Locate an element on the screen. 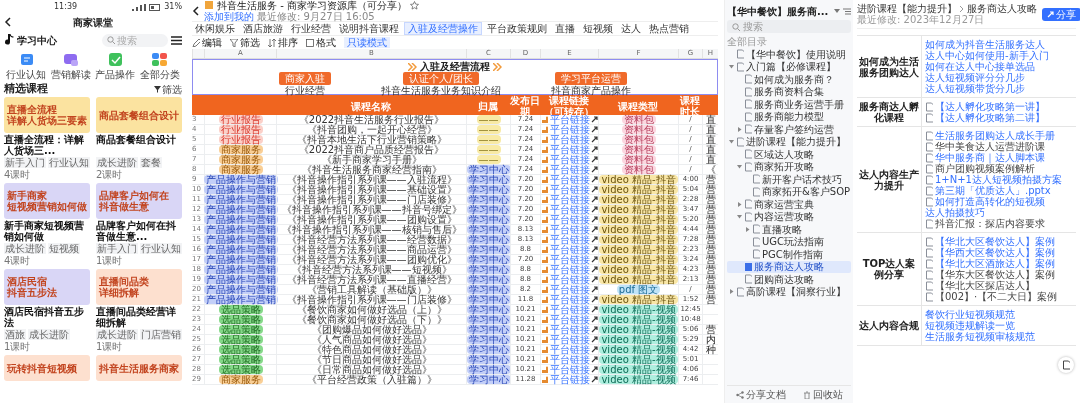 This screenshot has height=403, width=1080. link: 如何打造高转化的短视频 is located at coordinates (990, 201).